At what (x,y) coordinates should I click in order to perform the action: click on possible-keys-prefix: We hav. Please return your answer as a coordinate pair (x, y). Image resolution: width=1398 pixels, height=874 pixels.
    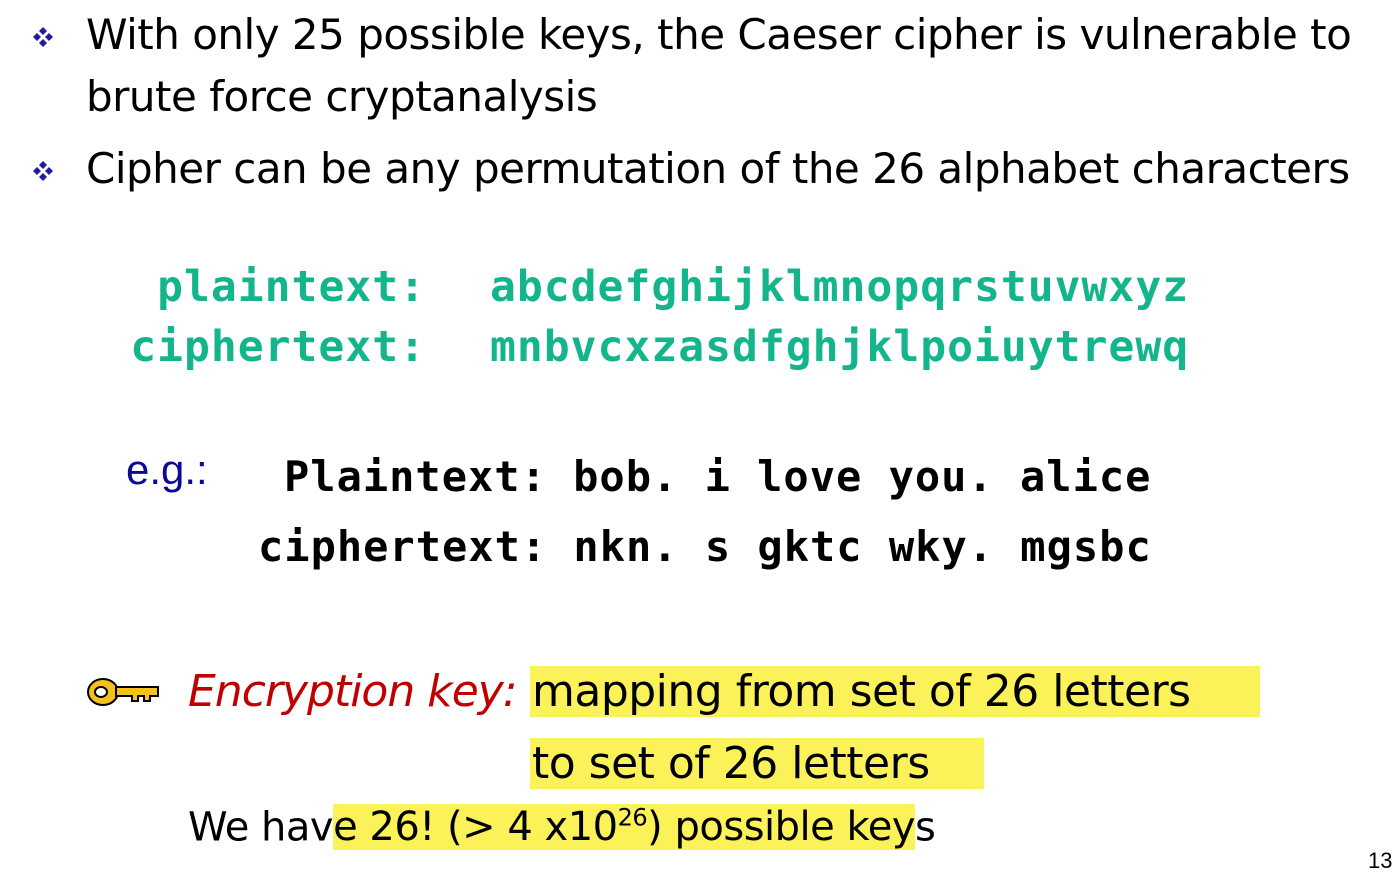
    Looking at the image, I should click on (261, 827).